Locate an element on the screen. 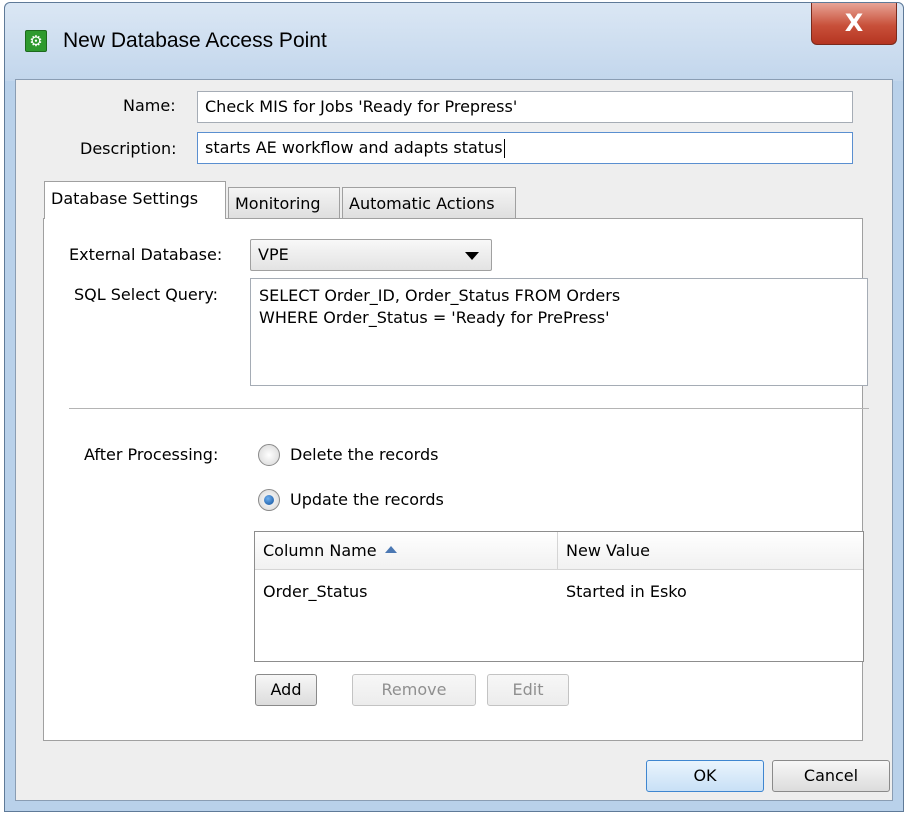 The height and width of the screenshot is (819, 908). external-database-value: VPE is located at coordinates (273, 254).